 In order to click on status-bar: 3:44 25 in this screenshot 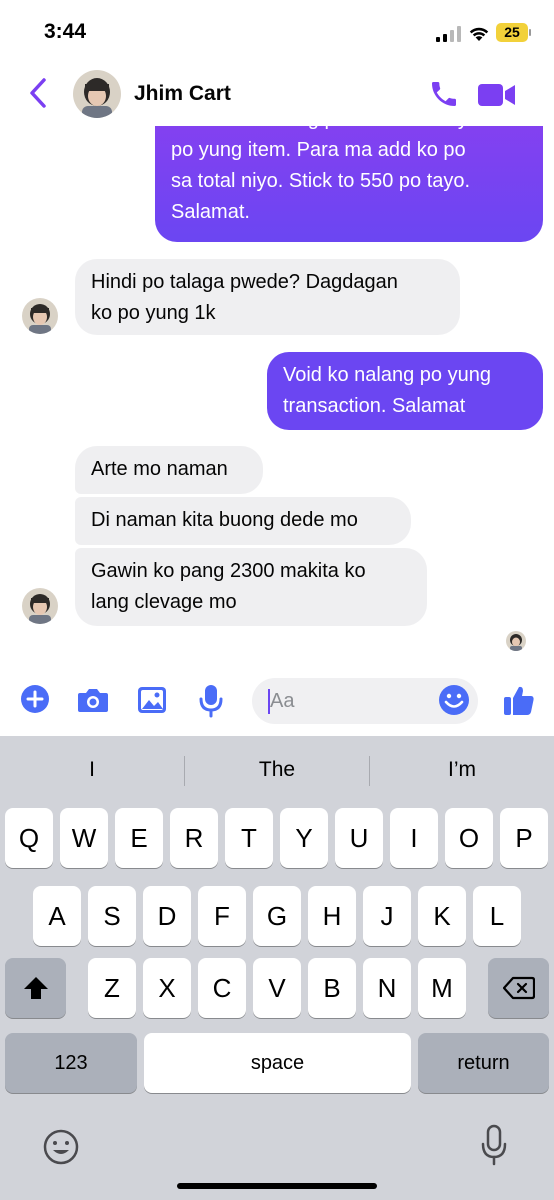, I will do `click(277, 31)`.